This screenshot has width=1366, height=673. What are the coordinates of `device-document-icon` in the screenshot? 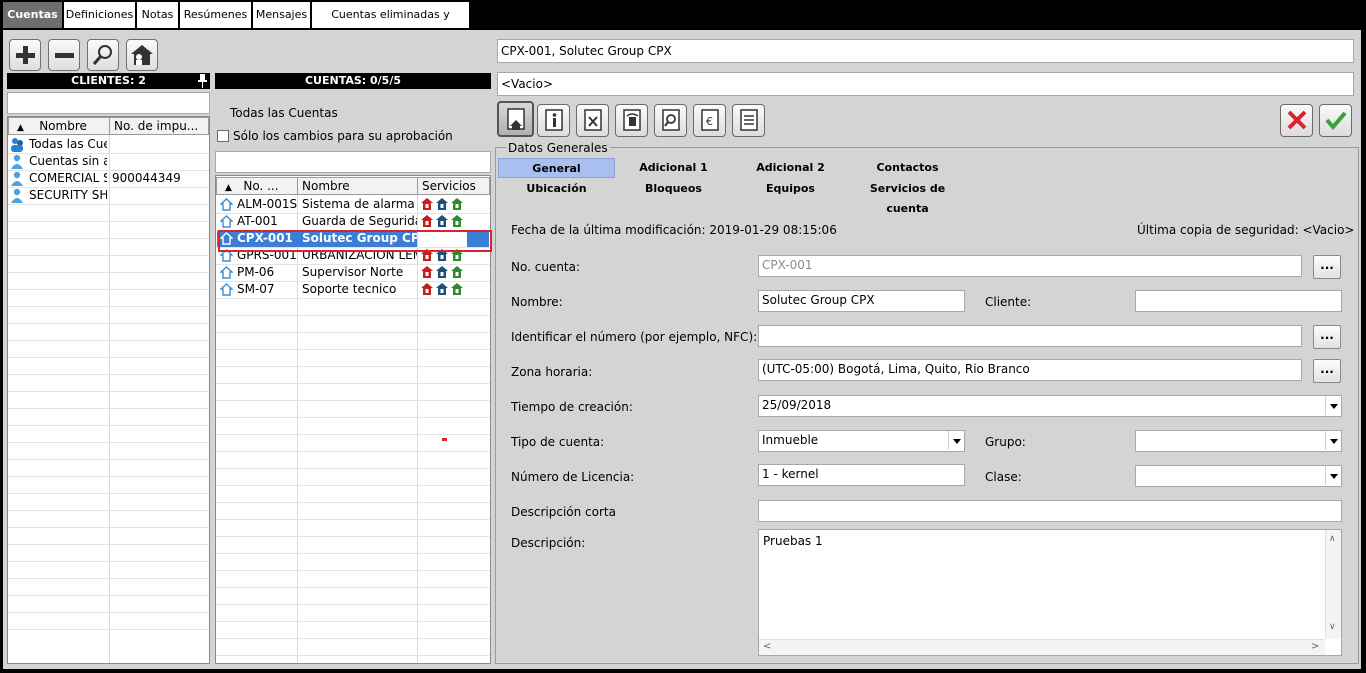 It's located at (632, 120).